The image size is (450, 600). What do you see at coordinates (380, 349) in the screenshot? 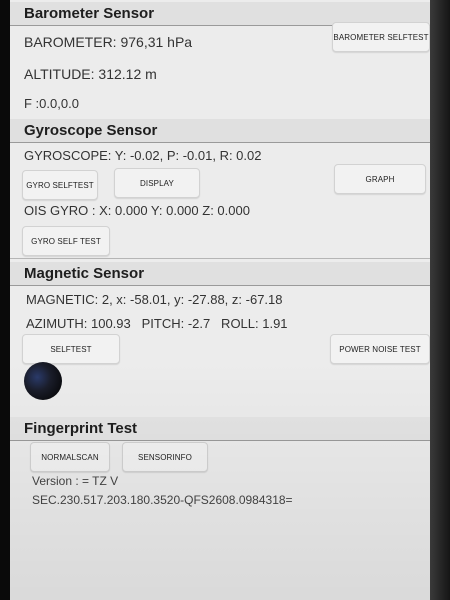
I see `power-noise-test-button: POWER NOISE TEST` at bounding box center [380, 349].